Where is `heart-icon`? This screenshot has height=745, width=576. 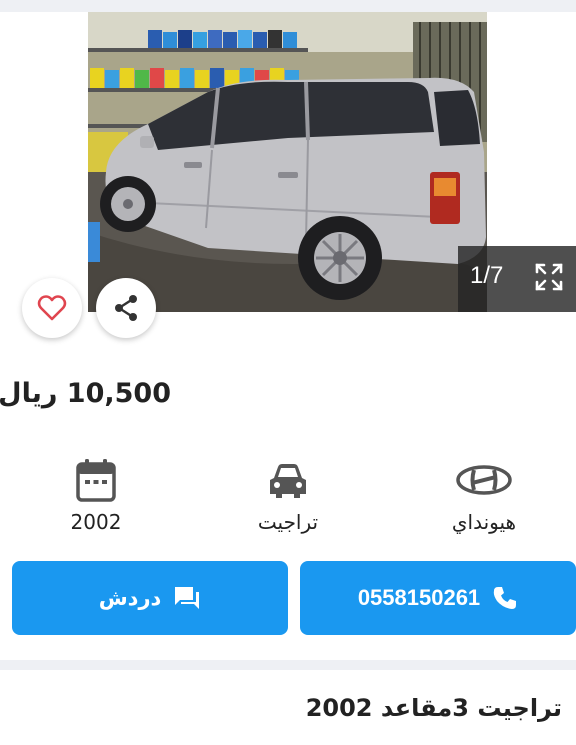
heart-icon is located at coordinates (52, 308).